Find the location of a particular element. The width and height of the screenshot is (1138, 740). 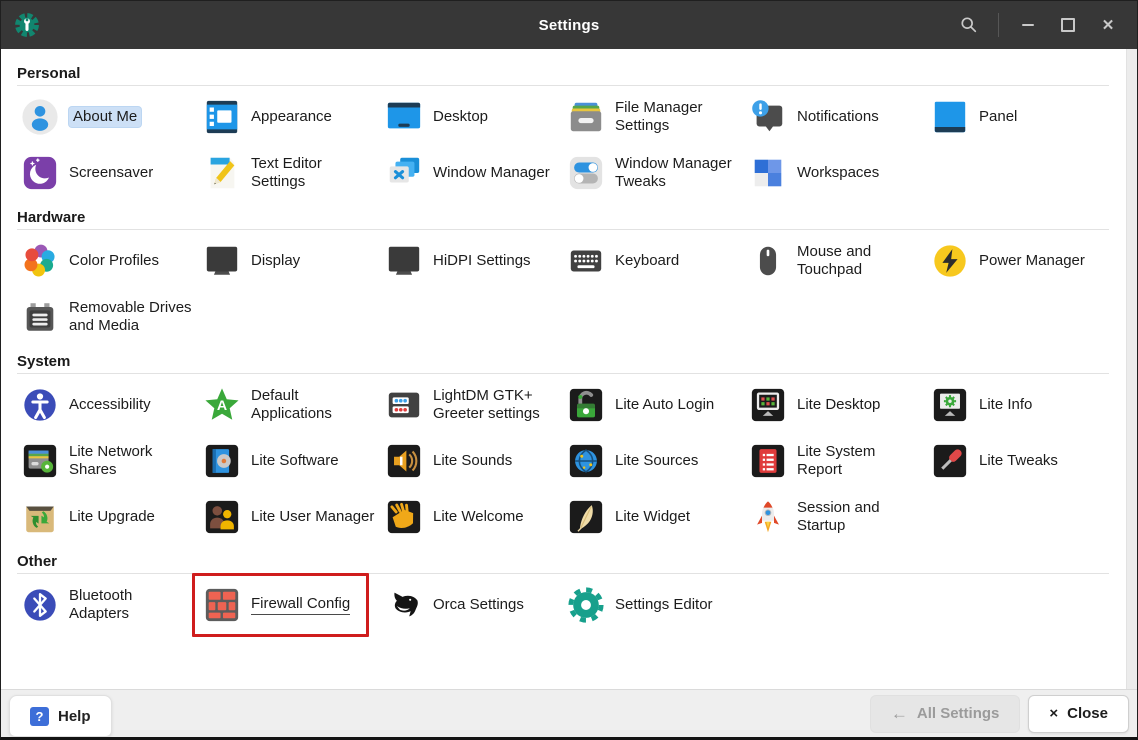

settings-item-window-manager: Window Manager is located at coordinates (472, 173).